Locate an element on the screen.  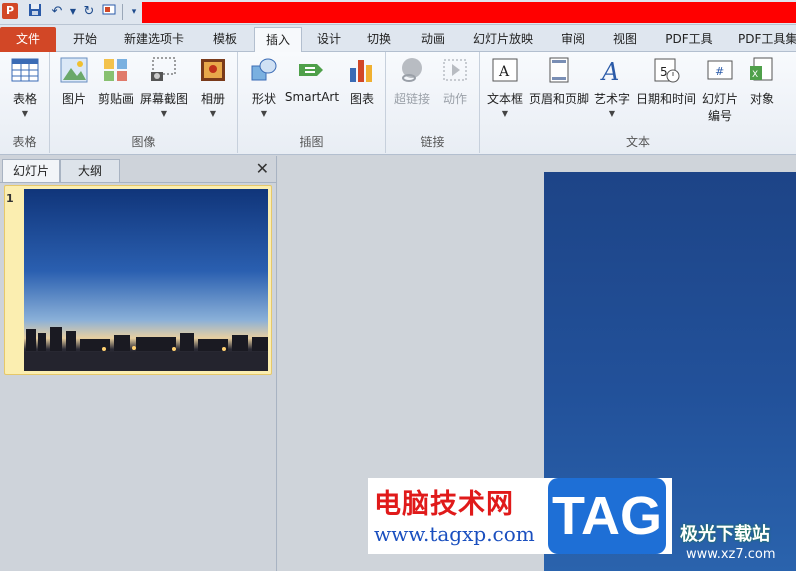
calendar-icon: 5 is located at coordinates (666, 71).